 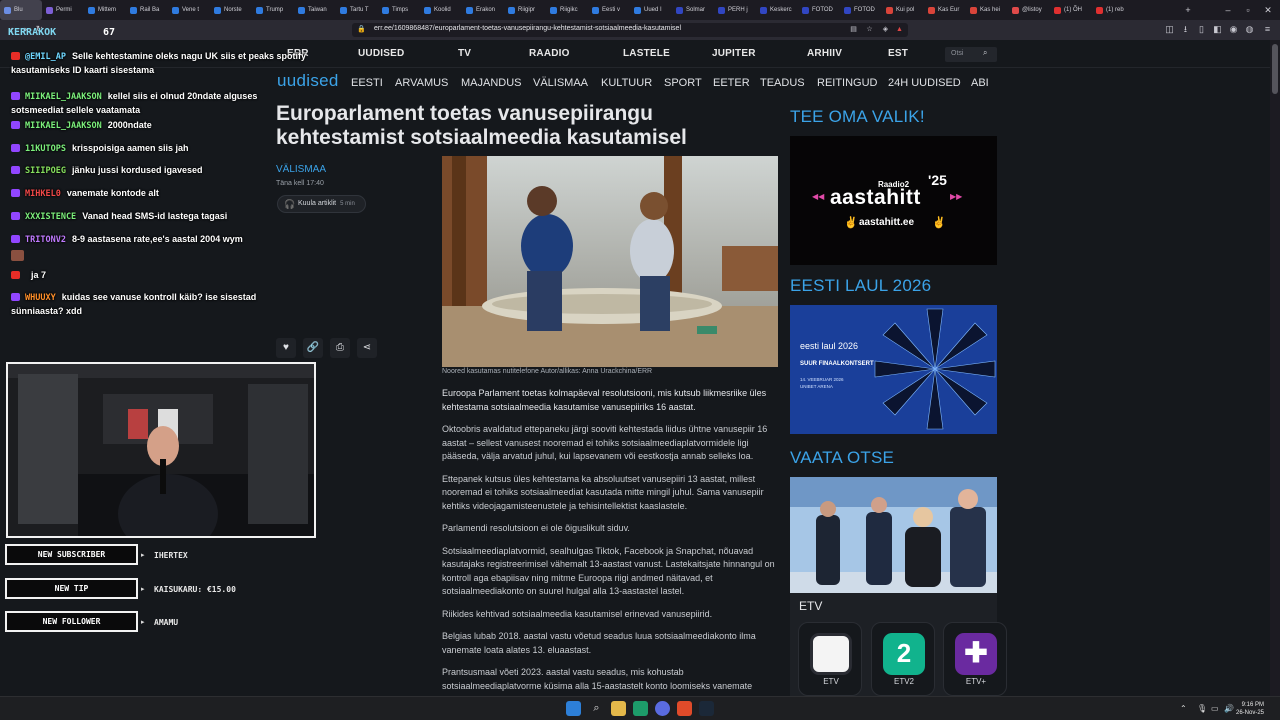 I want to click on nav-raadio: RAADIO, so click(x=549, y=53).